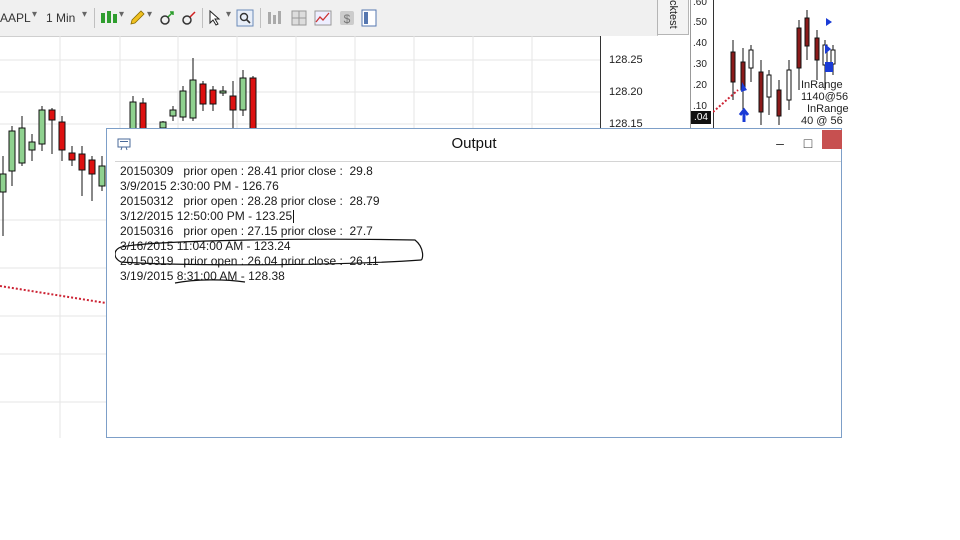  What do you see at coordinates (700, 43) in the screenshot?
I see `mini-axis-label: .40` at bounding box center [700, 43].